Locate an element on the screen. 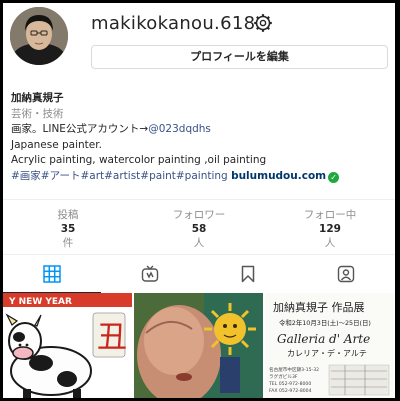 The width and height of the screenshot is (400, 401). profile-tabs is located at coordinates (199, 274).